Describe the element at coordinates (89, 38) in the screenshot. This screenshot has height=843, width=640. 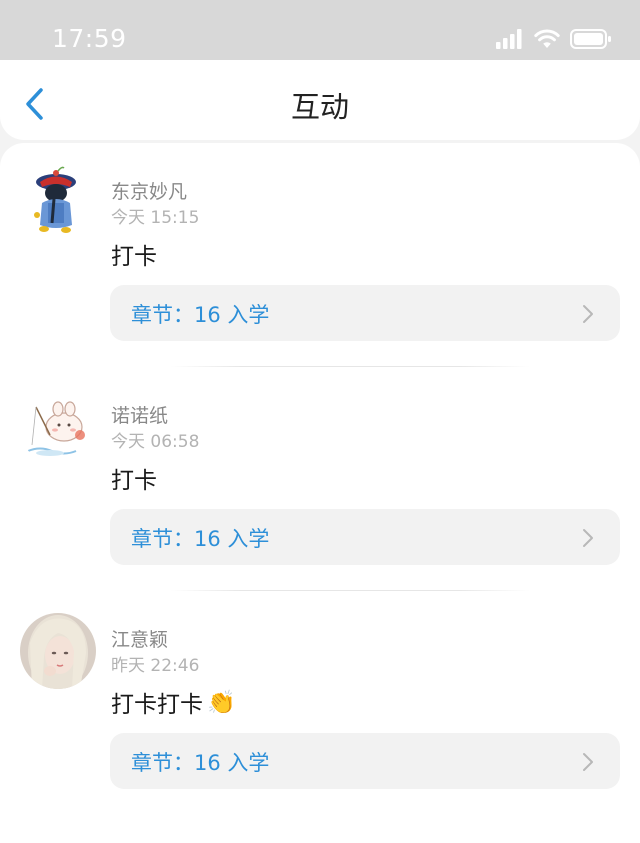
I see `status-time: 17:59` at that location.